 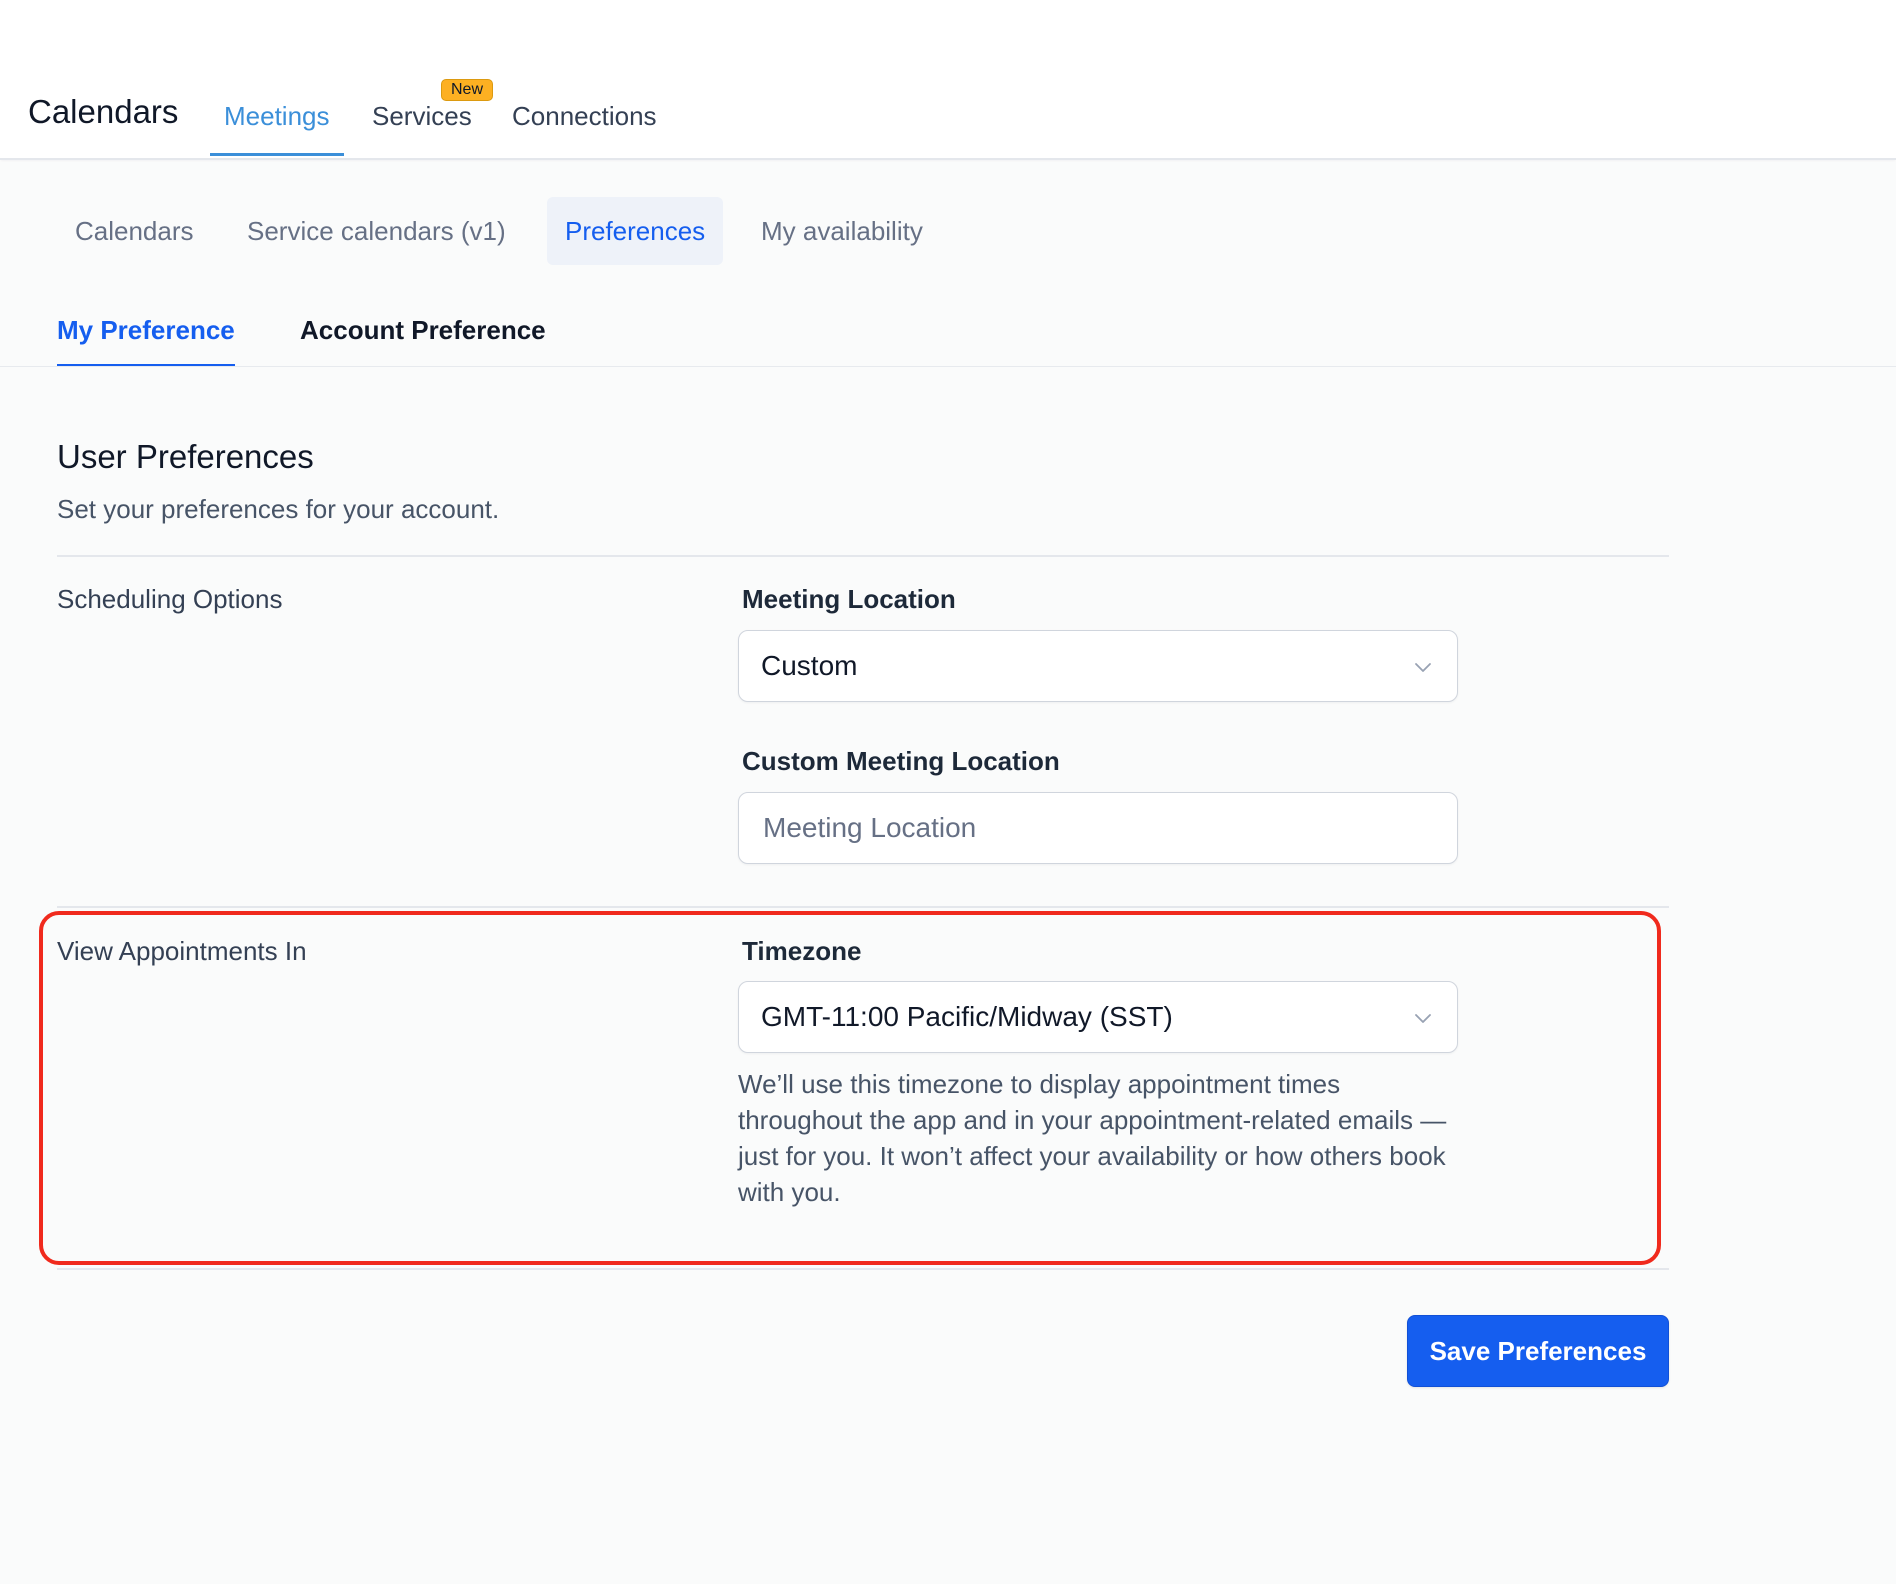 I want to click on timezone-select: GMT-11:00 Pacific/Midway (SST), so click(x=1098, y=1017).